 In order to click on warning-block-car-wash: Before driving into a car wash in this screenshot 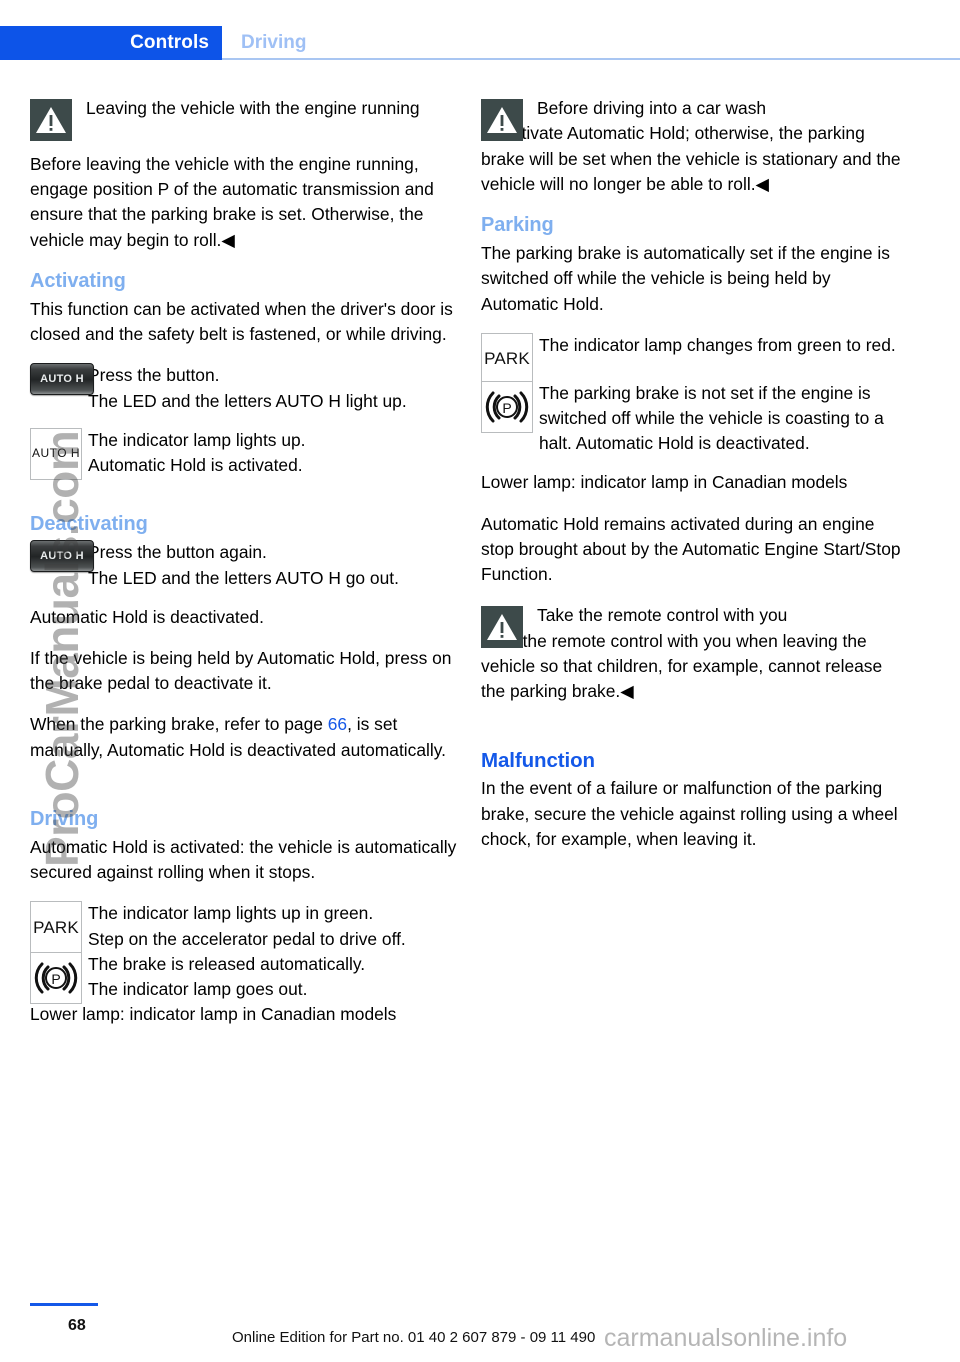, I will do `click(696, 121)`.